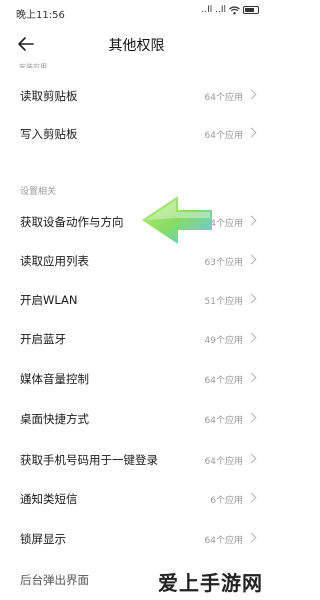 The image size is (320, 600). Describe the element at coordinates (213, 10) in the screenshot. I see `signal-icon: ..Il ..Il` at that location.